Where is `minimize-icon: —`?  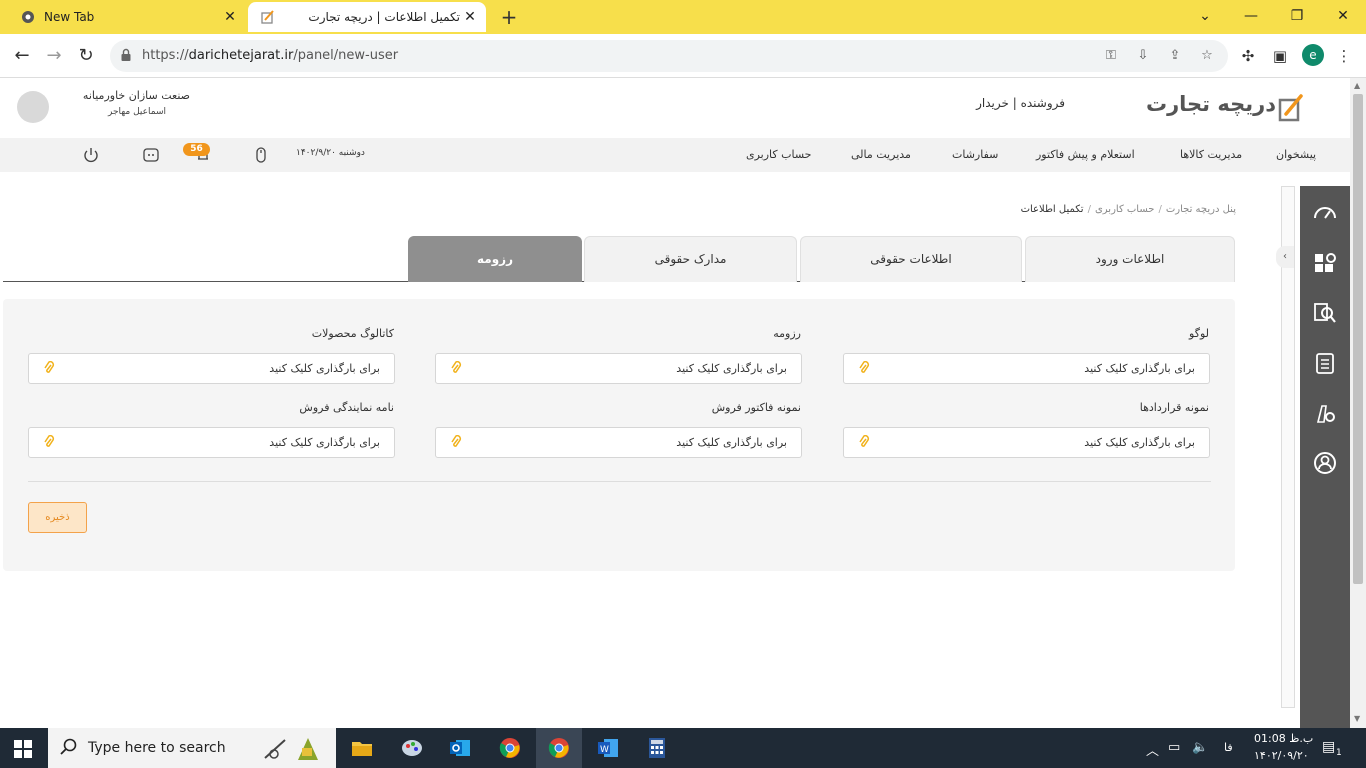
minimize-icon: — is located at coordinates (1251, 16).